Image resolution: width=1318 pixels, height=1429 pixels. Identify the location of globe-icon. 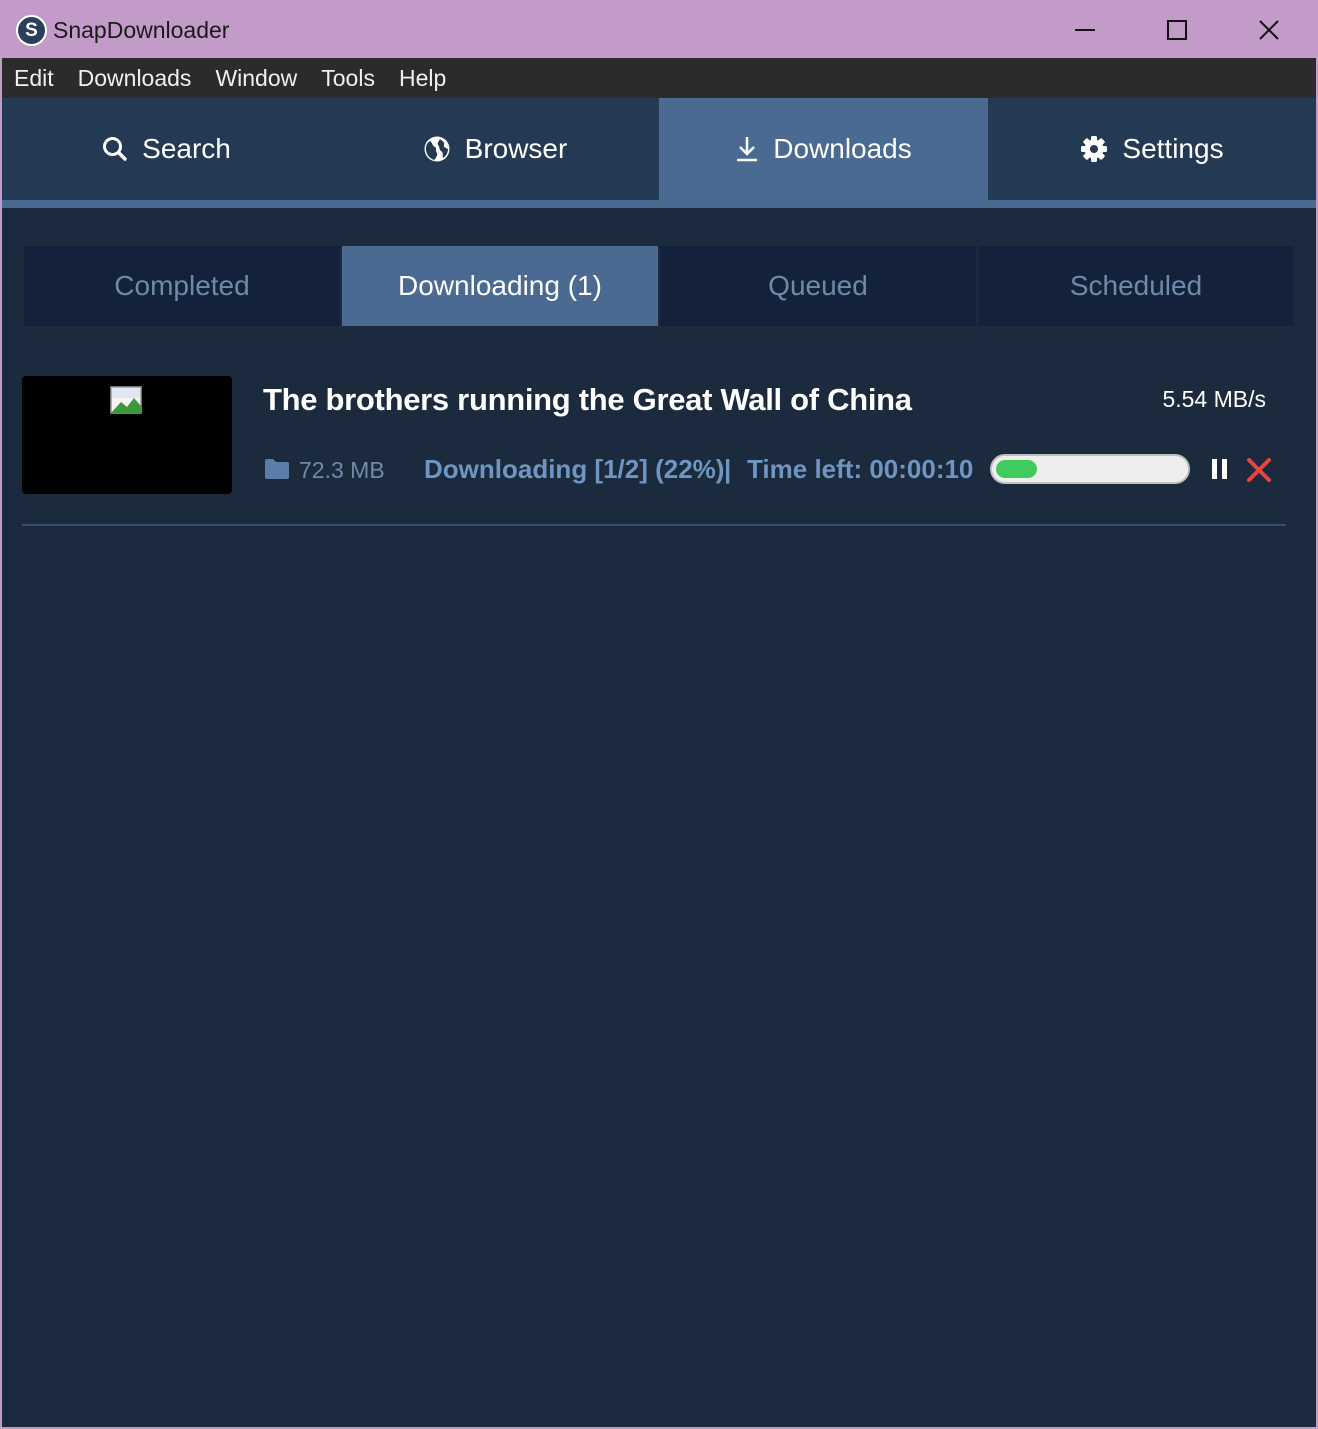
(437, 149).